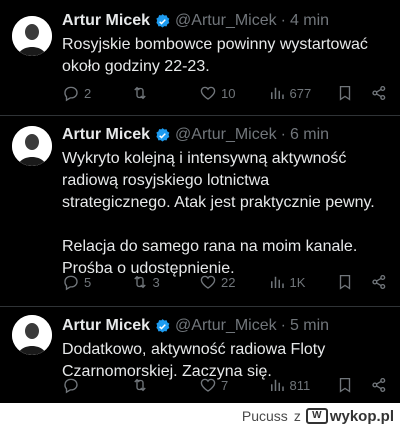 This screenshot has width=400, height=429. I want to click on tweet-header: Artur Micek @Artur_Micek · 4 min, so click(225, 21).